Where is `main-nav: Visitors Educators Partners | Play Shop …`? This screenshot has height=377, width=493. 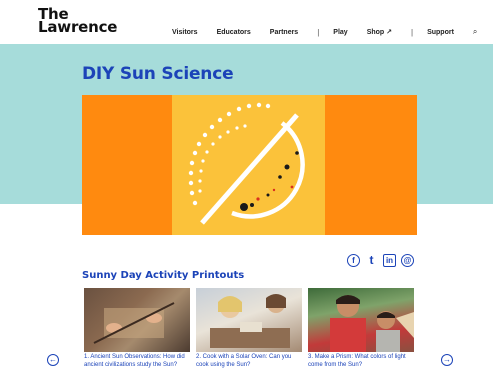 main-nav: Visitors Educators Partners | Play Shop … is located at coordinates (324, 32).